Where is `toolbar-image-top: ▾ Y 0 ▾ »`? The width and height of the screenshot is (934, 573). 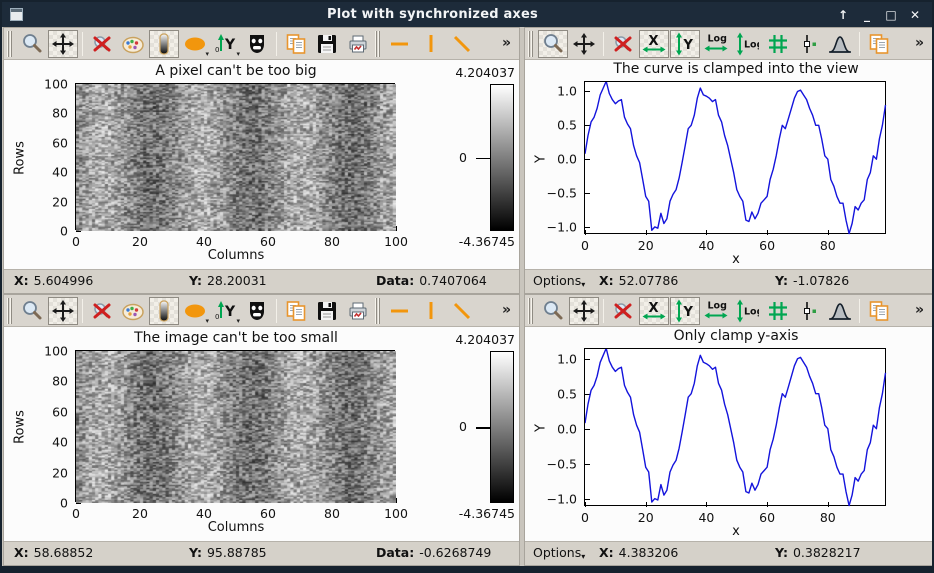
toolbar-image-top: ▾ Y 0 ▾ » is located at coordinates (261, 44).